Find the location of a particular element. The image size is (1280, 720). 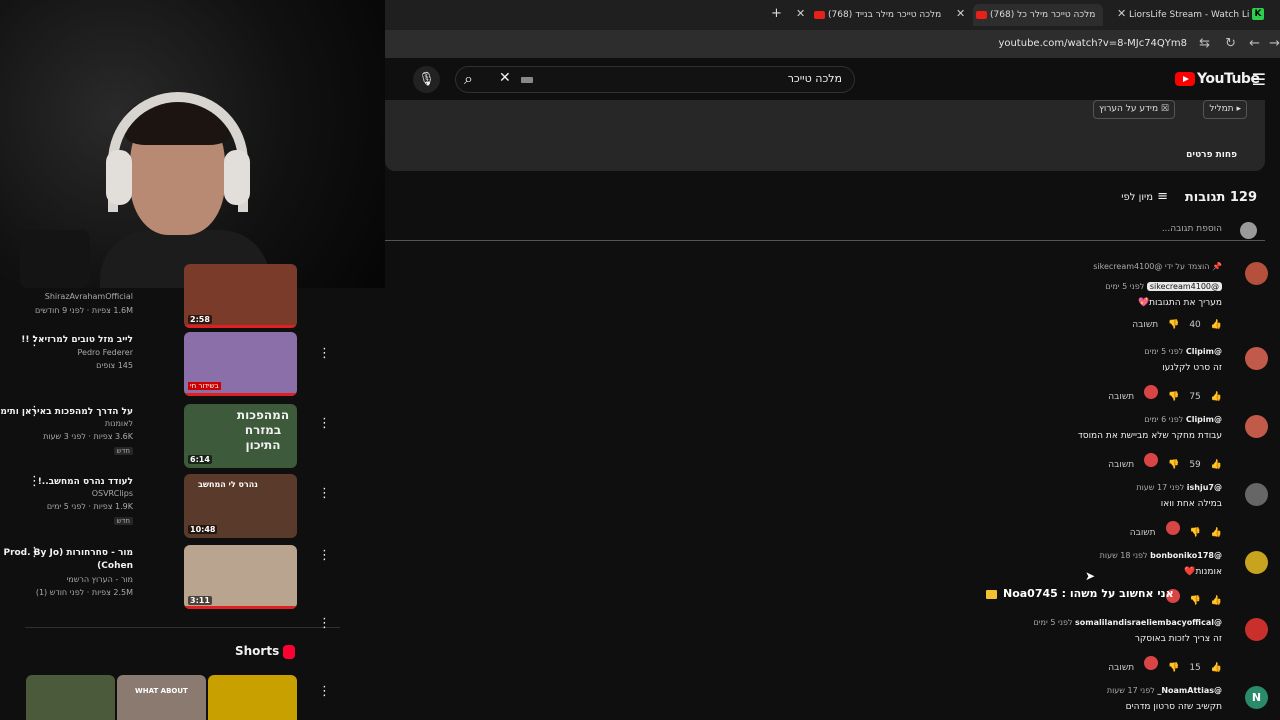

tab-1: LiorsLife Stream - Watch Live on is located at coordinates (1189, 15).